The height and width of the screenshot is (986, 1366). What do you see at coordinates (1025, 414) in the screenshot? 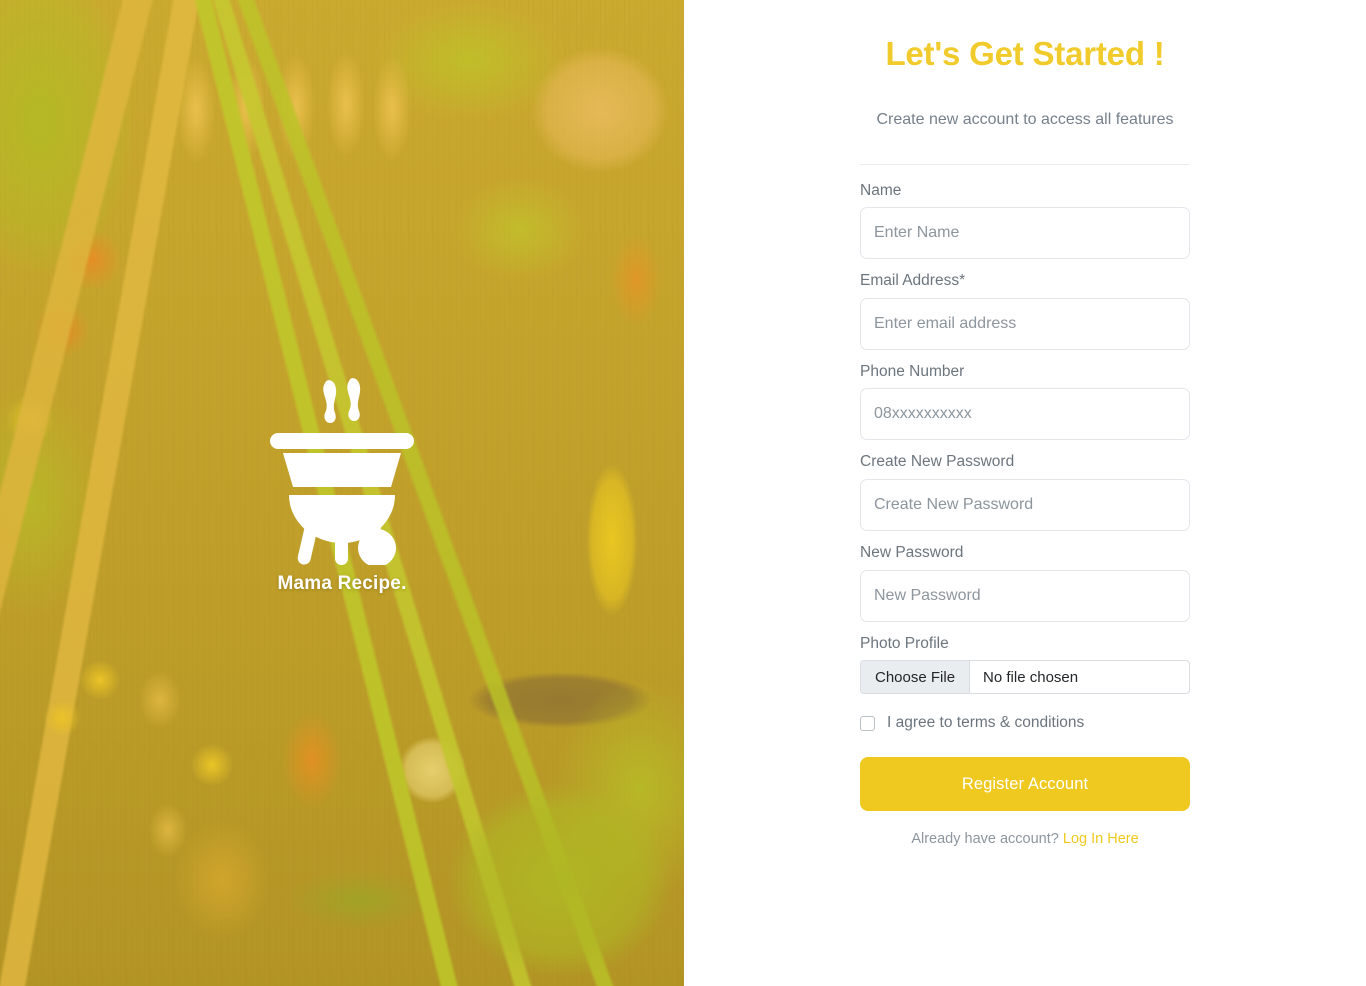
I see `phone-input` at bounding box center [1025, 414].